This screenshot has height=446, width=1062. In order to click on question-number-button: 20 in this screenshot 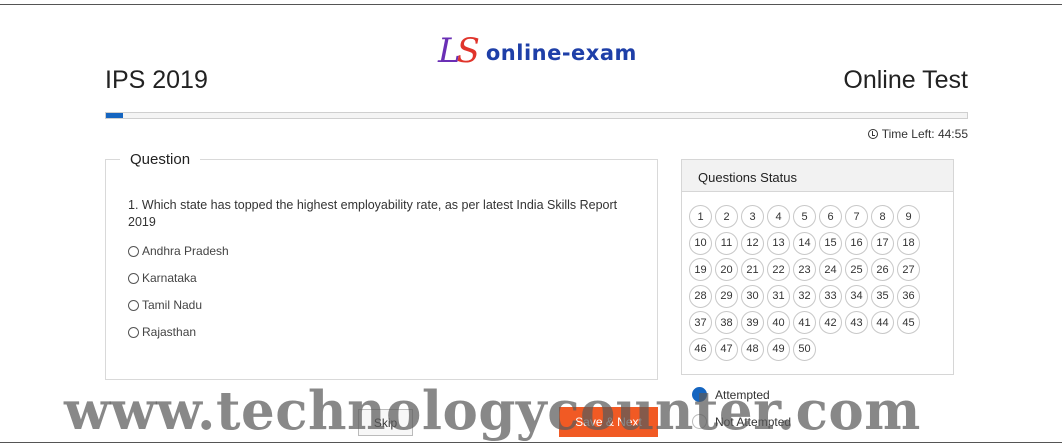, I will do `click(726, 269)`.